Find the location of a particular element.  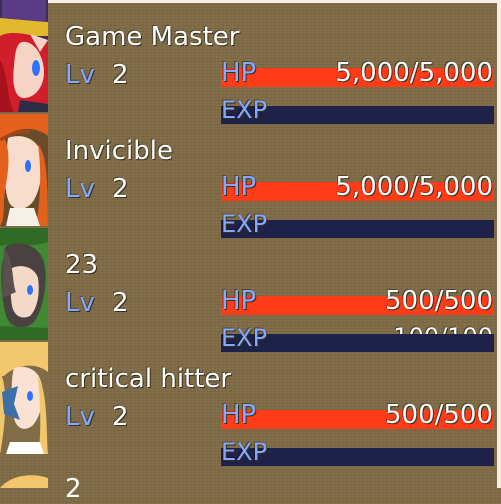

portrait-game-master is located at coordinates (24, 56).